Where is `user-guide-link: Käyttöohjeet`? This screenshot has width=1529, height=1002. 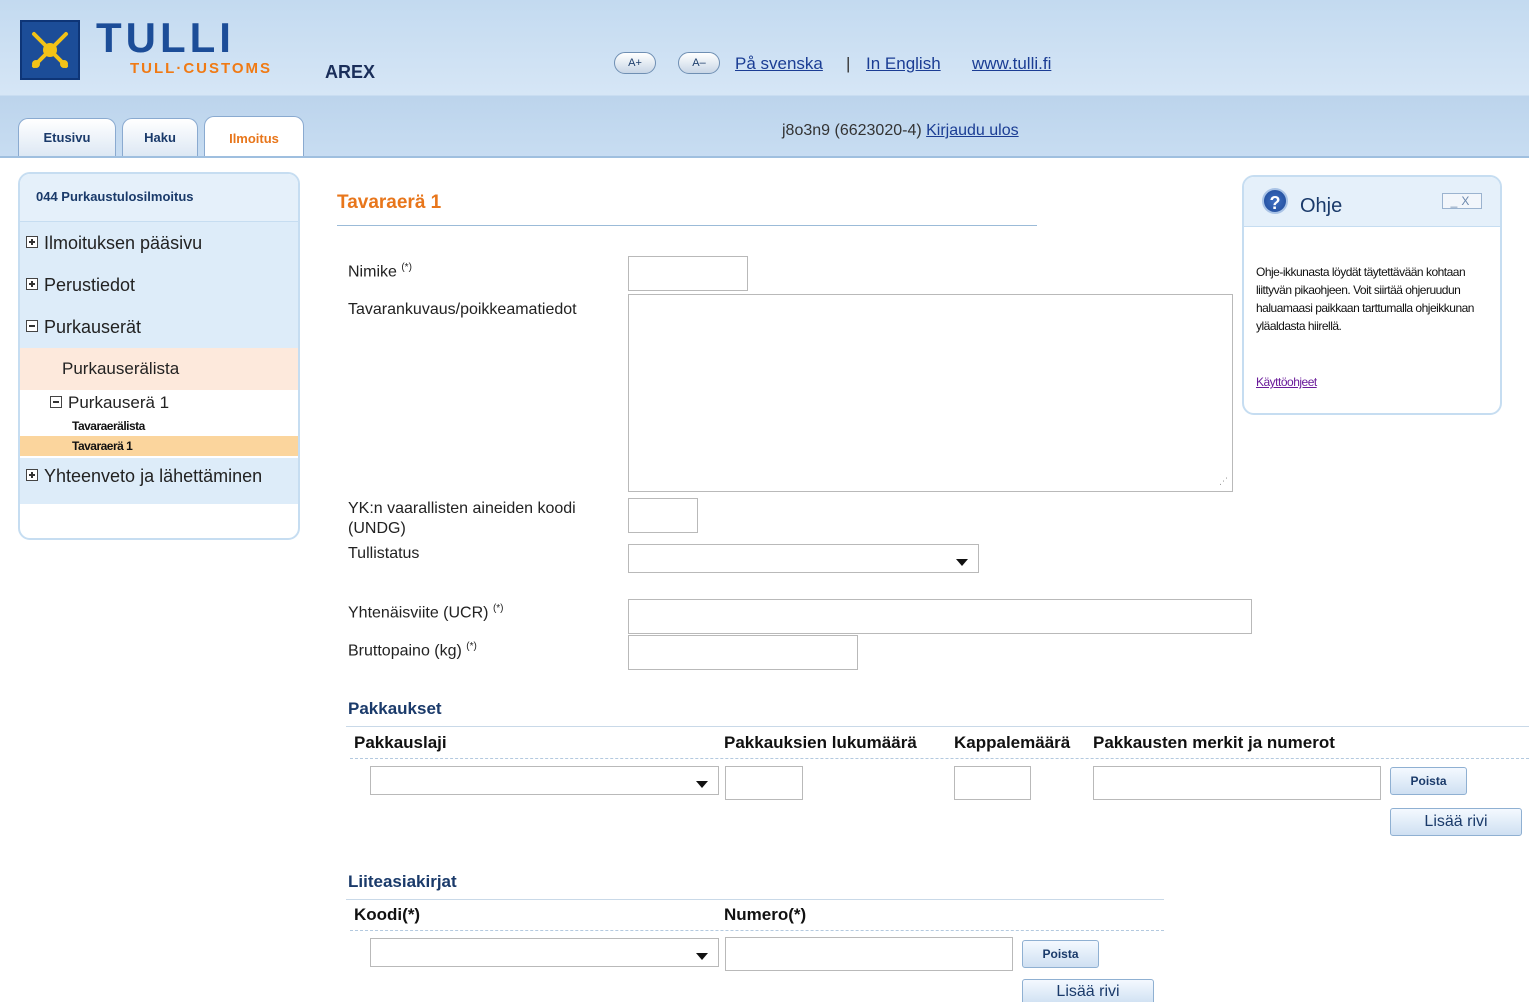
user-guide-link: Käyttöohjeet is located at coordinates (1286, 382).